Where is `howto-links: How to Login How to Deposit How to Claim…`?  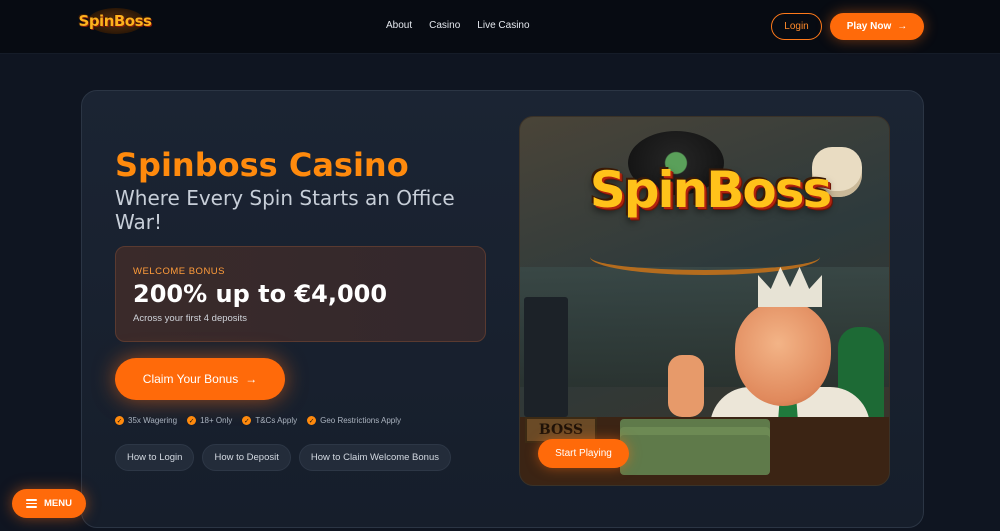 howto-links: How to Login How to Deposit How to Claim… is located at coordinates (283, 457).